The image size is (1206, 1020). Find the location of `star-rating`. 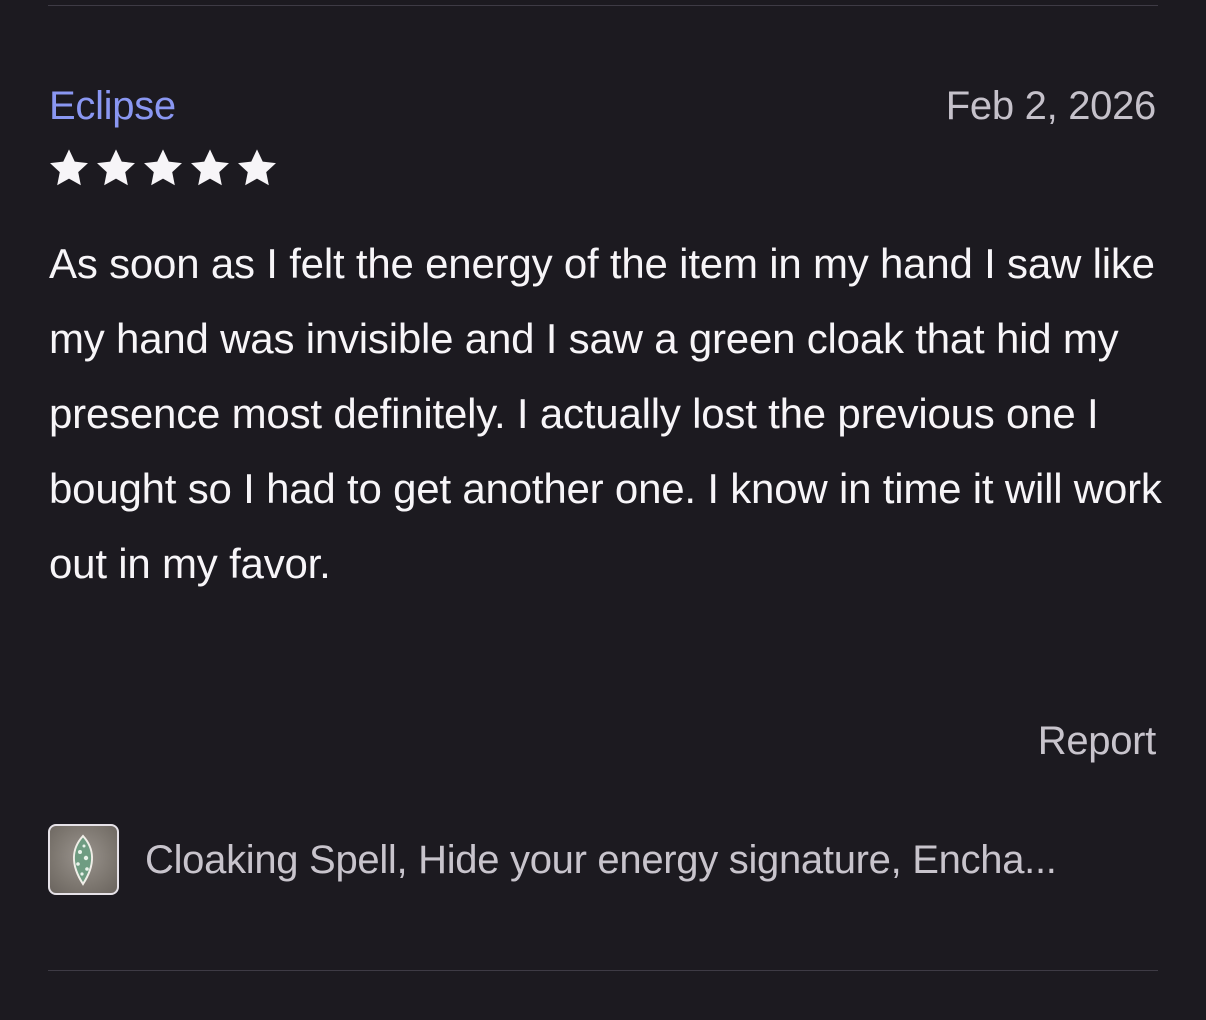

star-rating is located at coordinates (163, 168).